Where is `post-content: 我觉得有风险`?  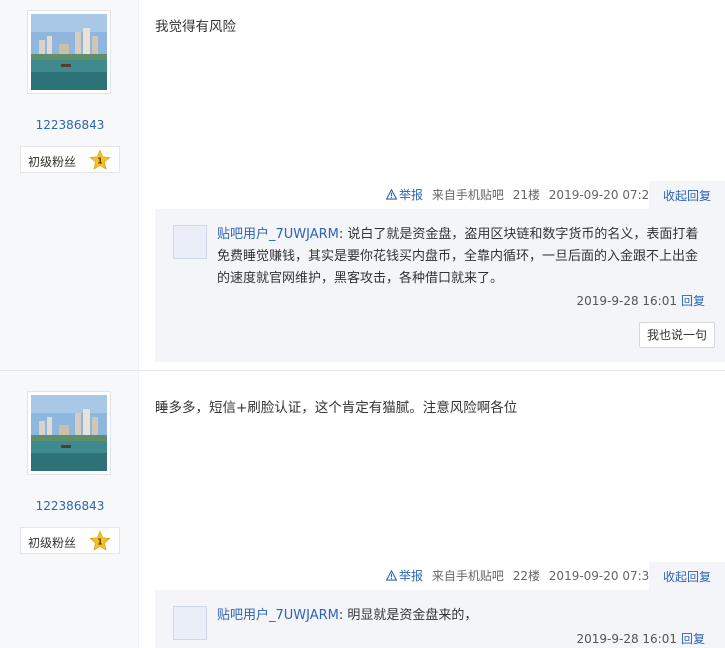 post-content: 我觉得有风险 is located at coordinates (195, 27).